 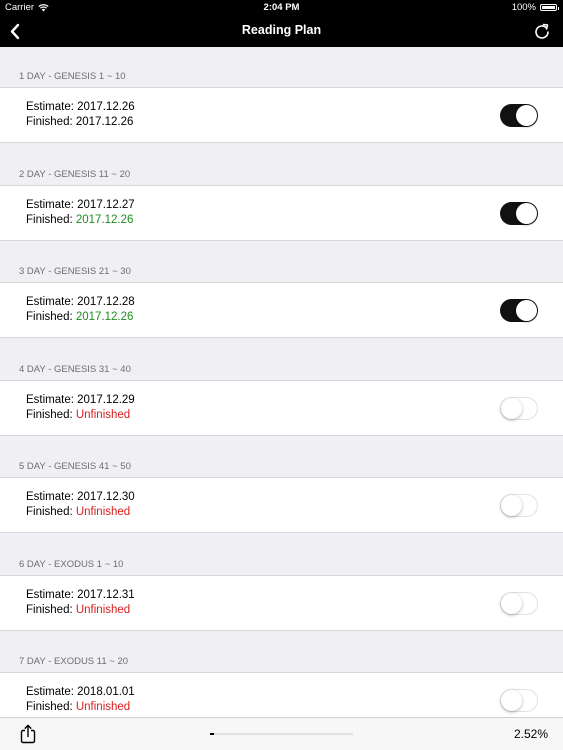 I want to click on status-time: 2:04 PM, so click(x=281, y=7).